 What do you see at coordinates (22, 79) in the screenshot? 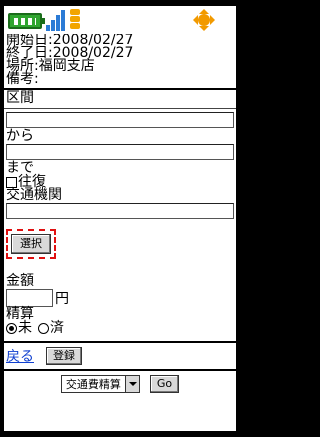
I see `notes-label: 備考:` at bounding box center [22, 79].